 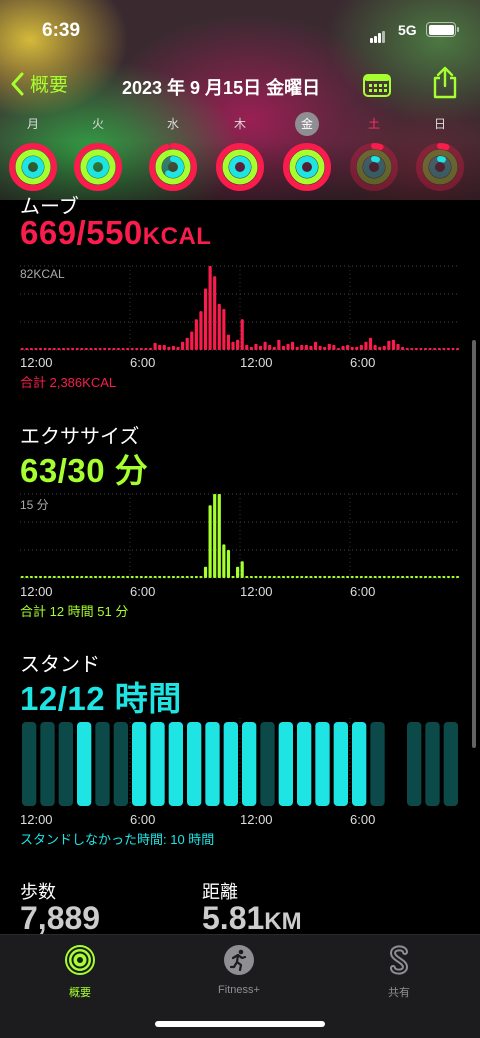 What do you see at coordinates (49, 85) in the screenshot?
I see `back-label: 概要` at bounding box center [49, 85].